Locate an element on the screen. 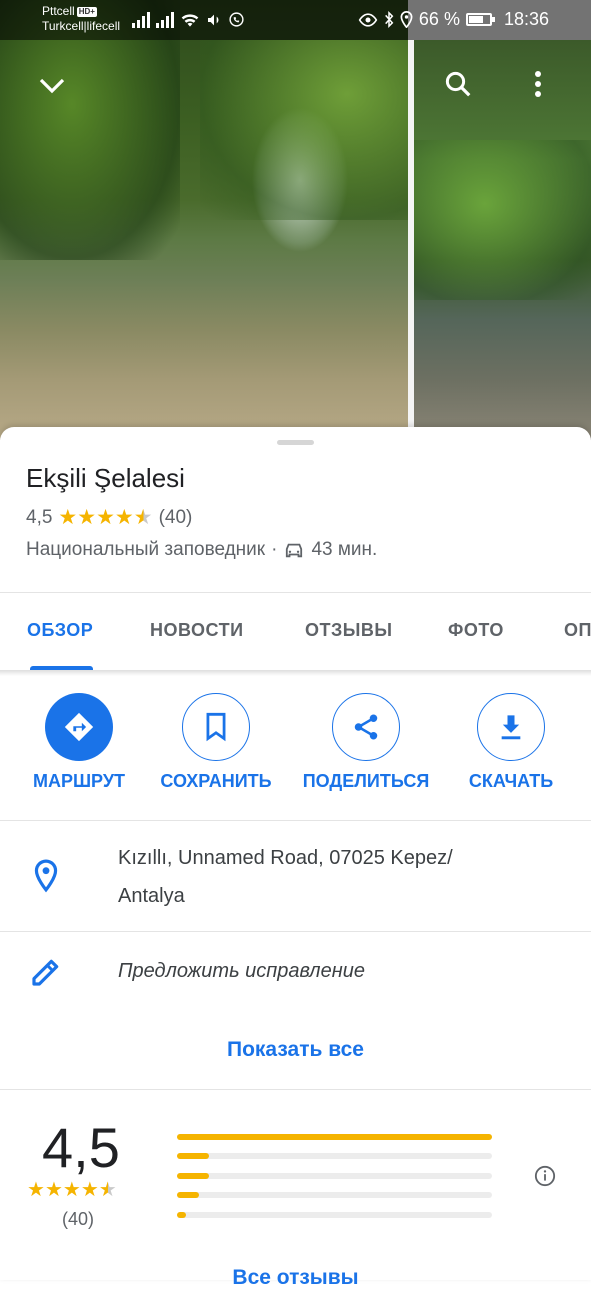  summary-review-count: (40) is located at coordinates (78, 1219).